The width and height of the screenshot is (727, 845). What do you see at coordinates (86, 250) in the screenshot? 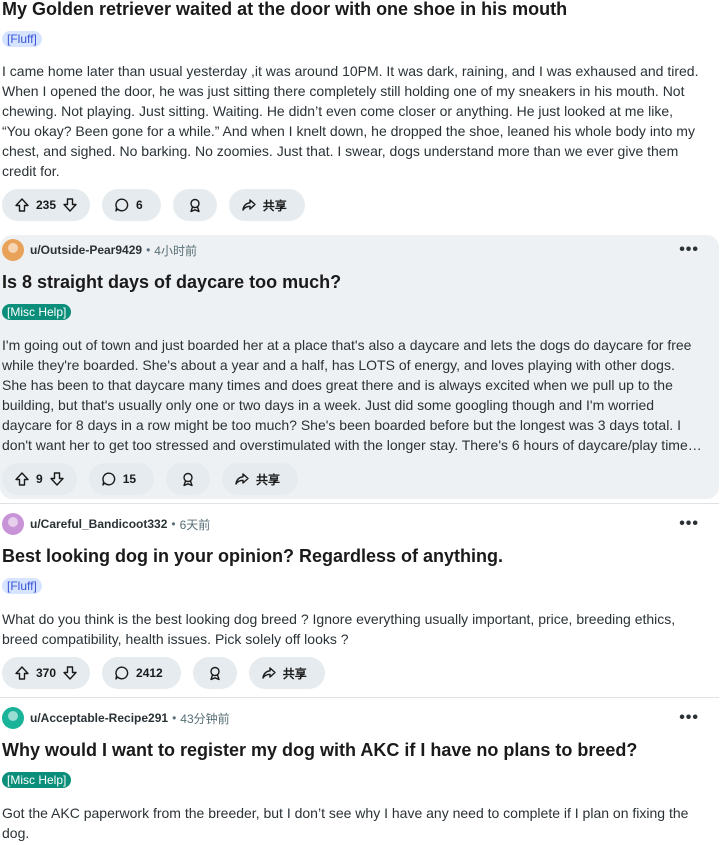
I see `post-author: u/Outside-Pear9429` at bounding box center [86, 250].